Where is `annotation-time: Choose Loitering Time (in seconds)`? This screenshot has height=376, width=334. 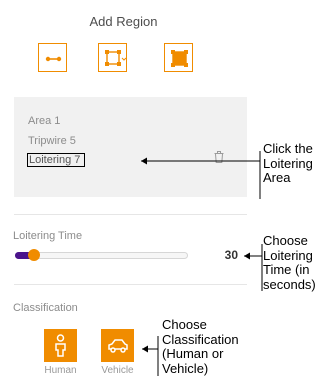
annotation-time: Choose Loitering Time (in seconds) is located at coordinates (289, 262).